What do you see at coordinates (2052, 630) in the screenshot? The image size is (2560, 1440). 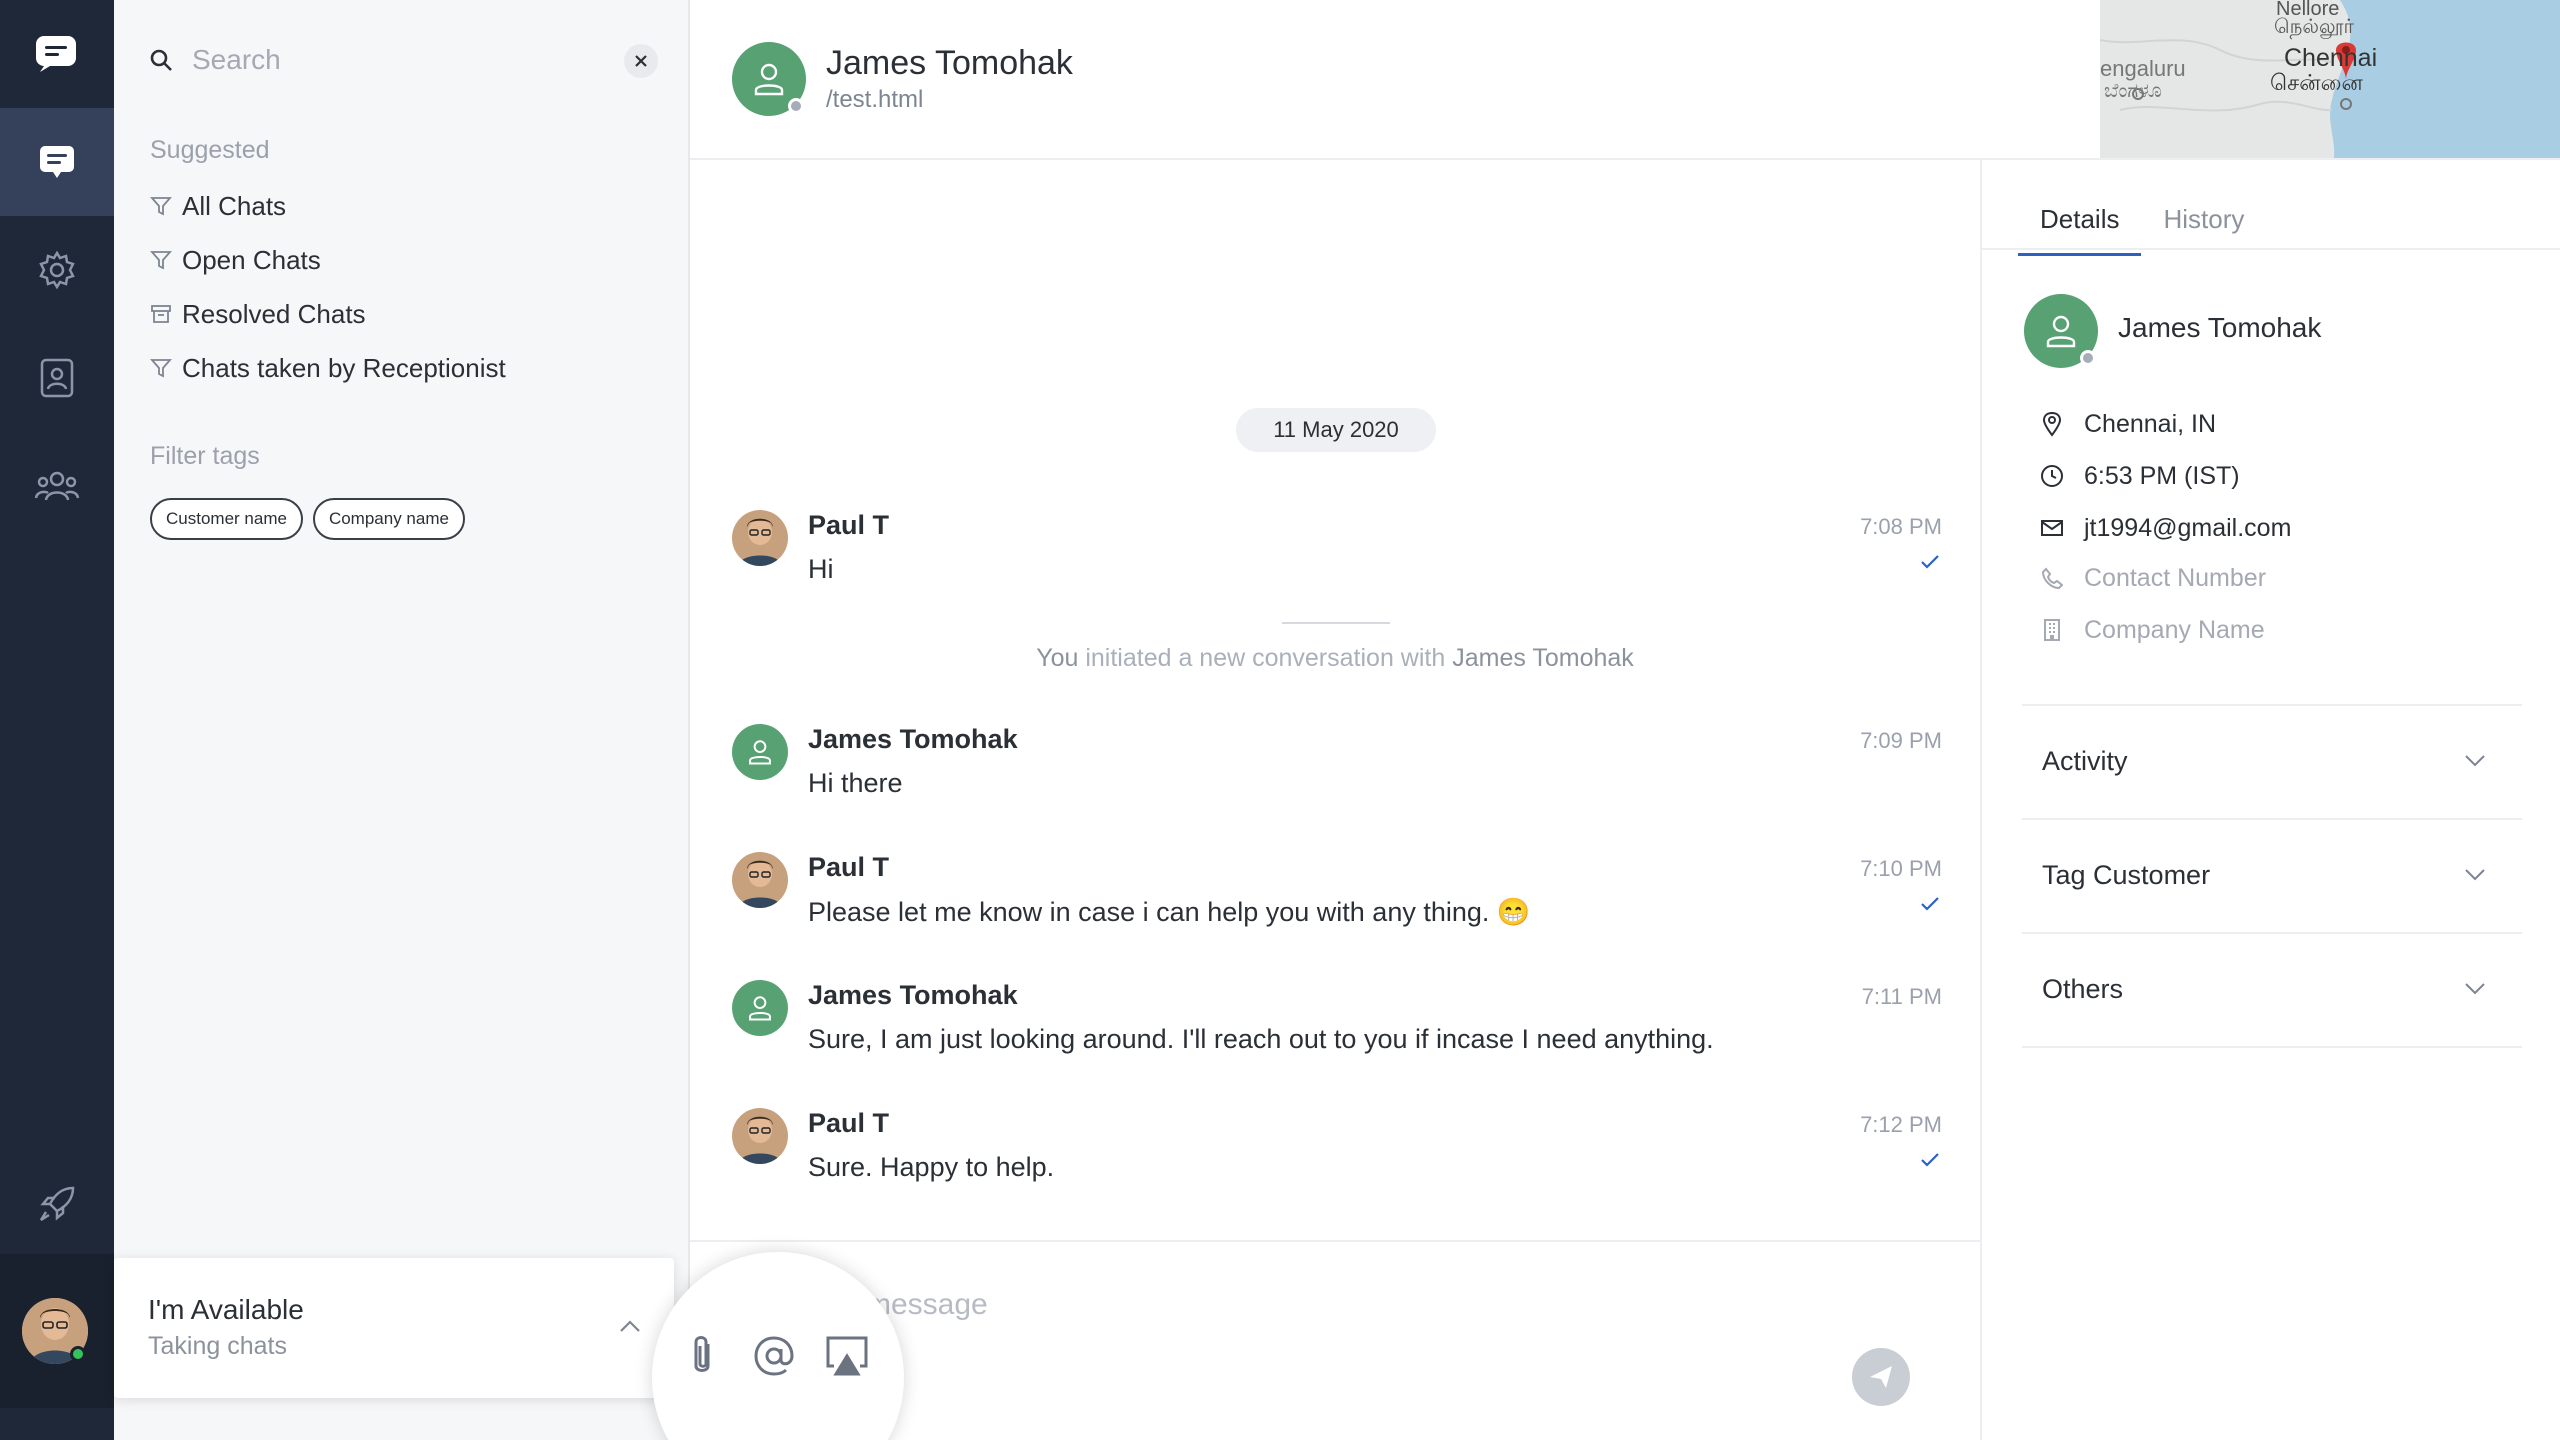 I see `building-icon` at bounding box center [2052, 630].